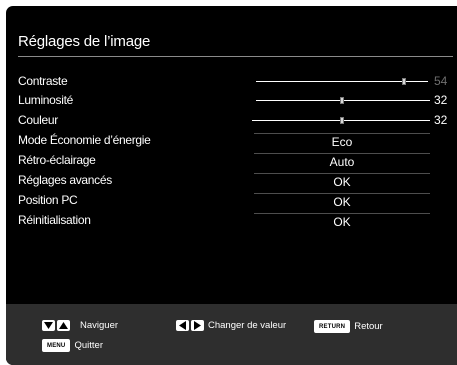  Describe the element at coordinates (417, 81) in the screenshot. I see `slider-track-tail` at that location.